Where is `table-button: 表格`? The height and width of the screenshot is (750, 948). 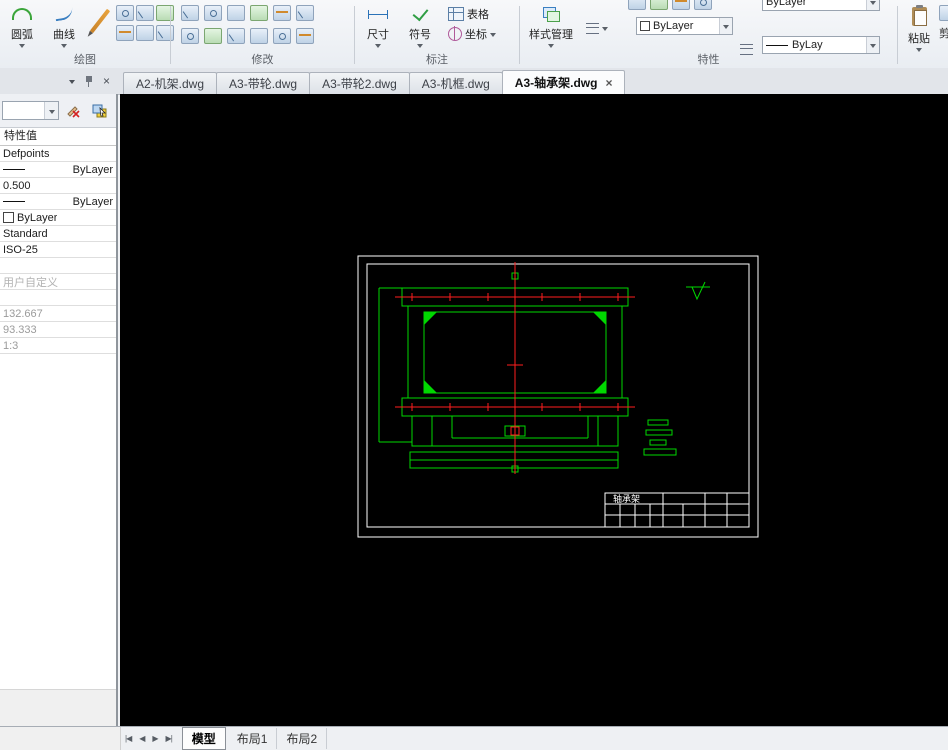
table-button: 表格 is located at coordinates (472, 14).